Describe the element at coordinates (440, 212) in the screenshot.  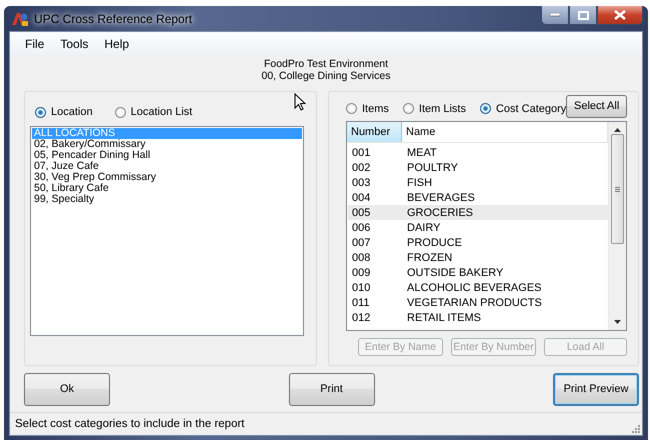
I see `table-cell-text: GROCERIES` at that location.